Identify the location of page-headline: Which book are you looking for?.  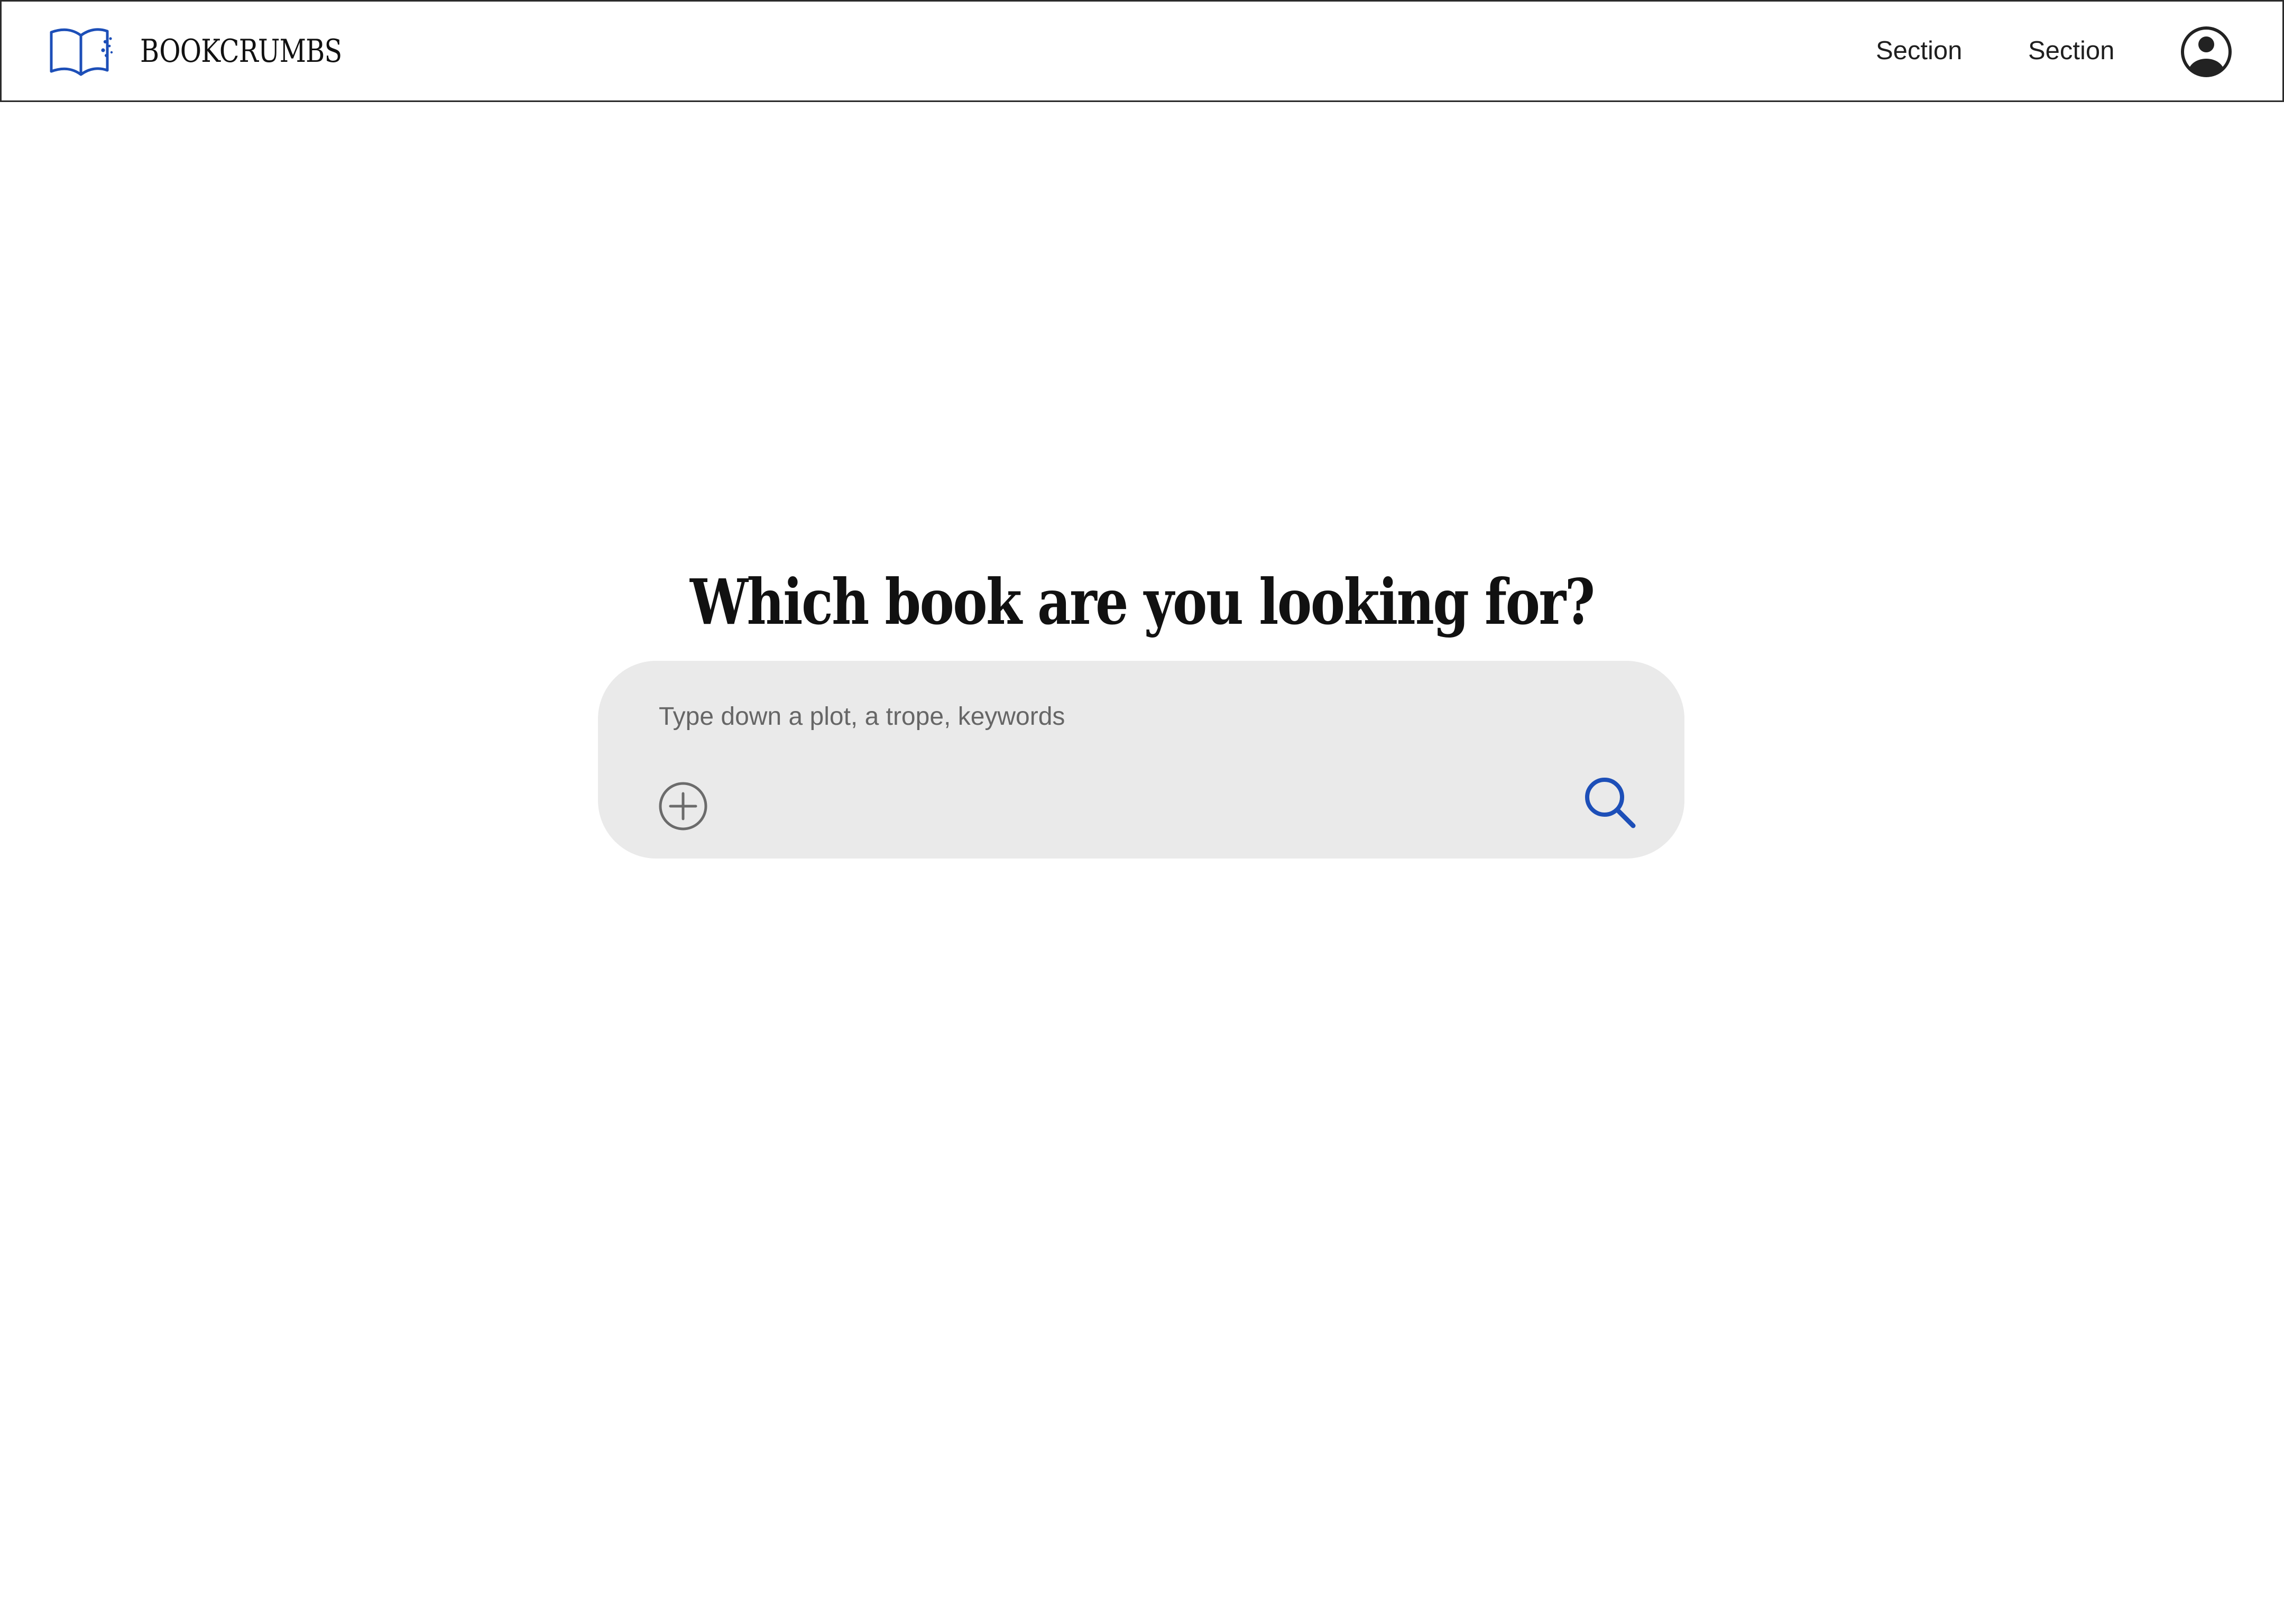
(1142, 602).